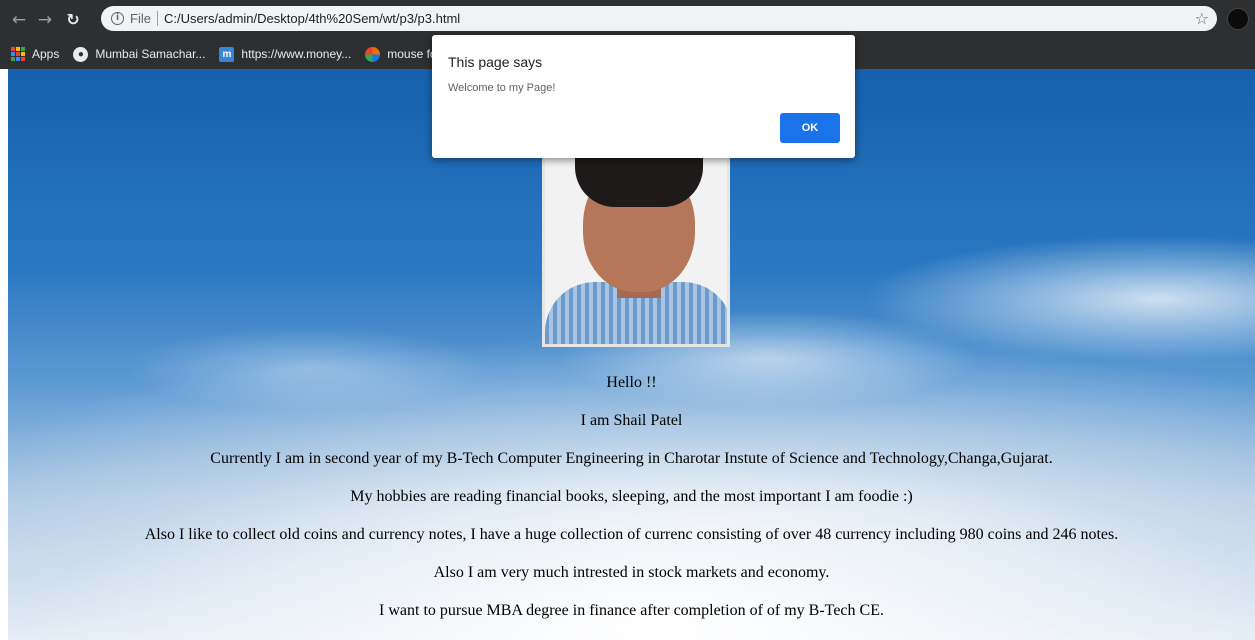 This screenshot has width=1255, height=640. Describe the element at coordinates (19, 20) in the screenshot. I see `back-arrow-icon: ←` at that location.